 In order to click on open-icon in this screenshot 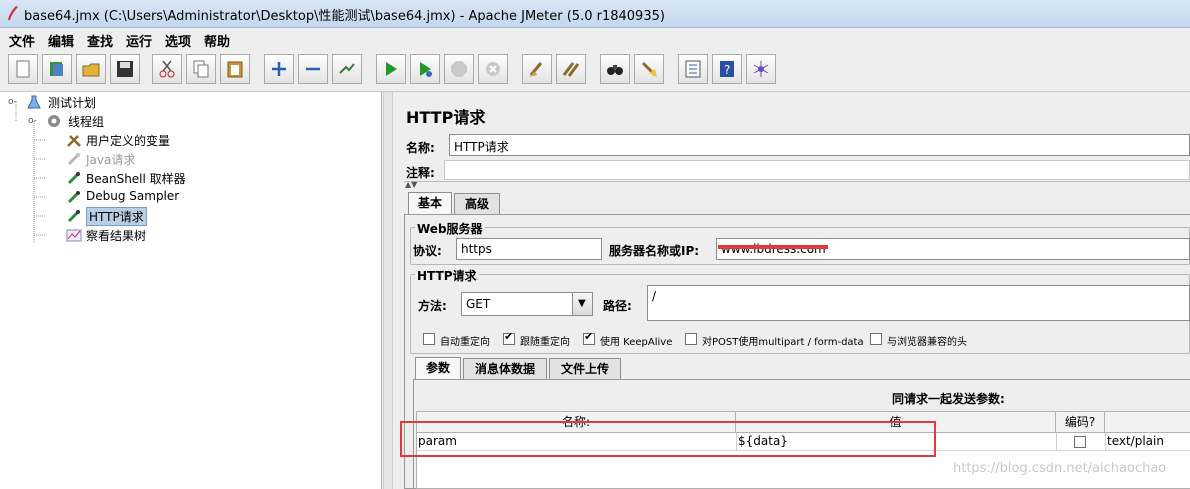, I will do `click(91, 70)`.